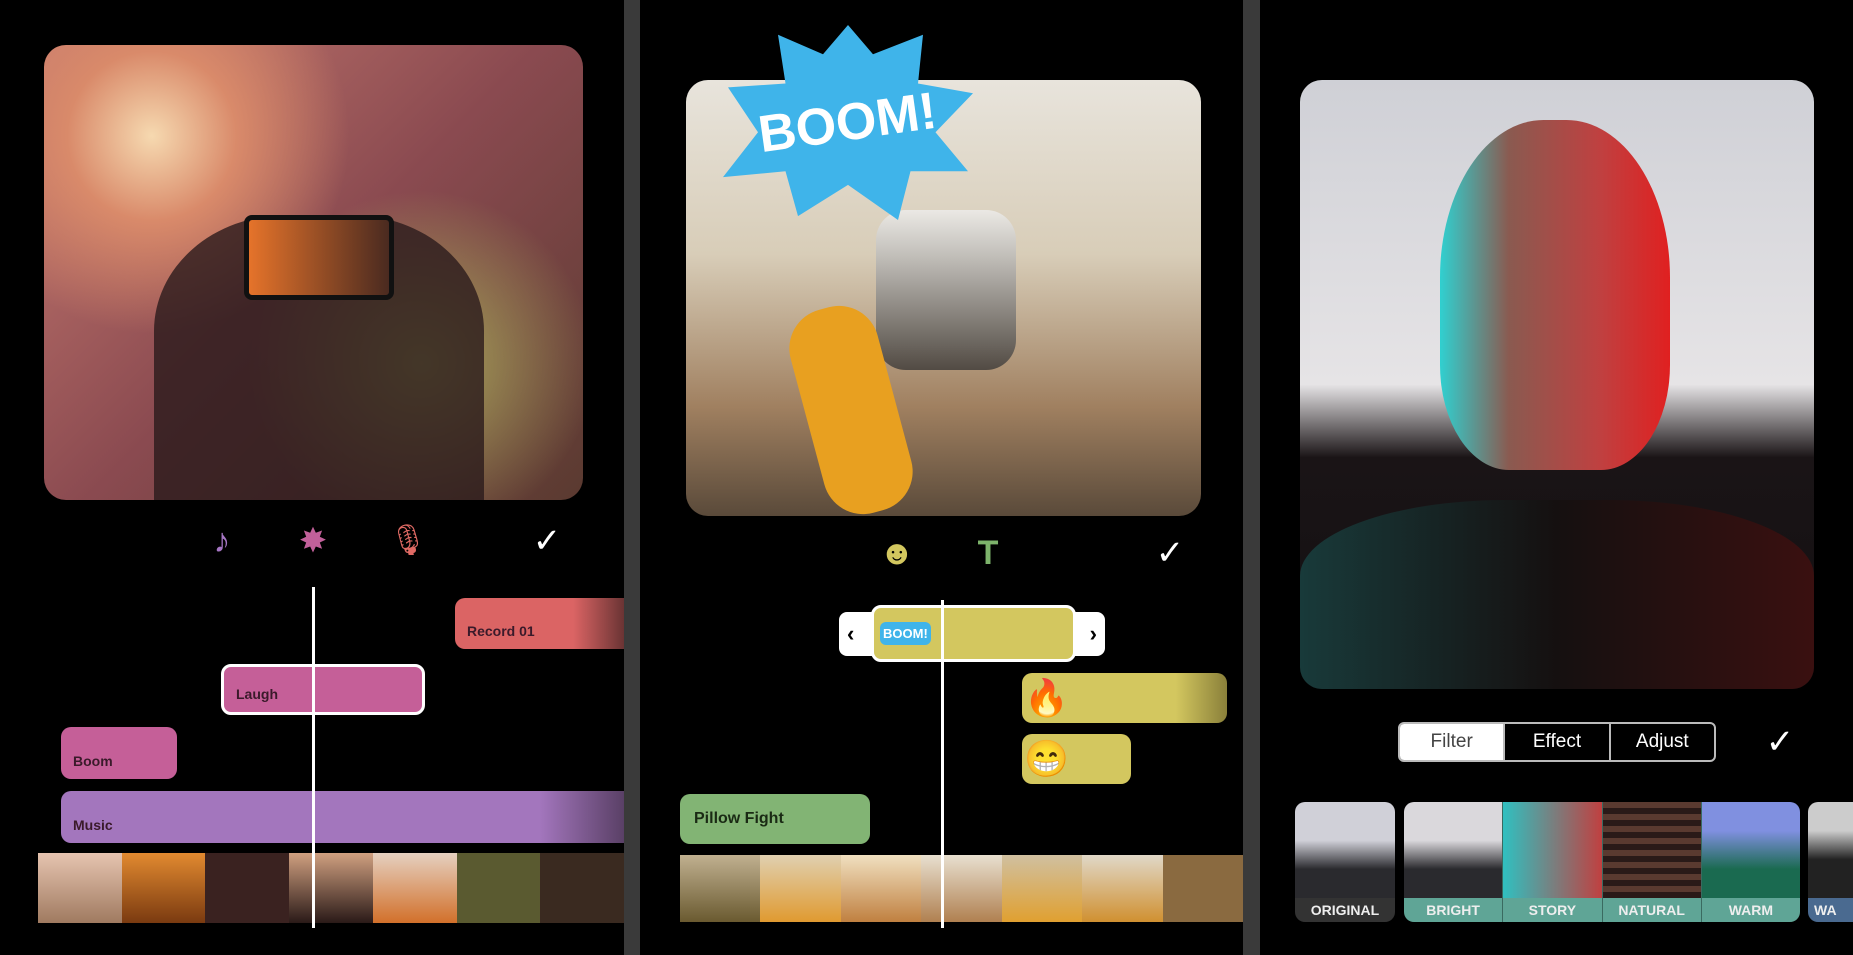 Image resolution: width=1853 pixels, height=955 pixels. Describe the element at coordinates (988, 553) in the screenshot. I see `text-icon: T` at that location.